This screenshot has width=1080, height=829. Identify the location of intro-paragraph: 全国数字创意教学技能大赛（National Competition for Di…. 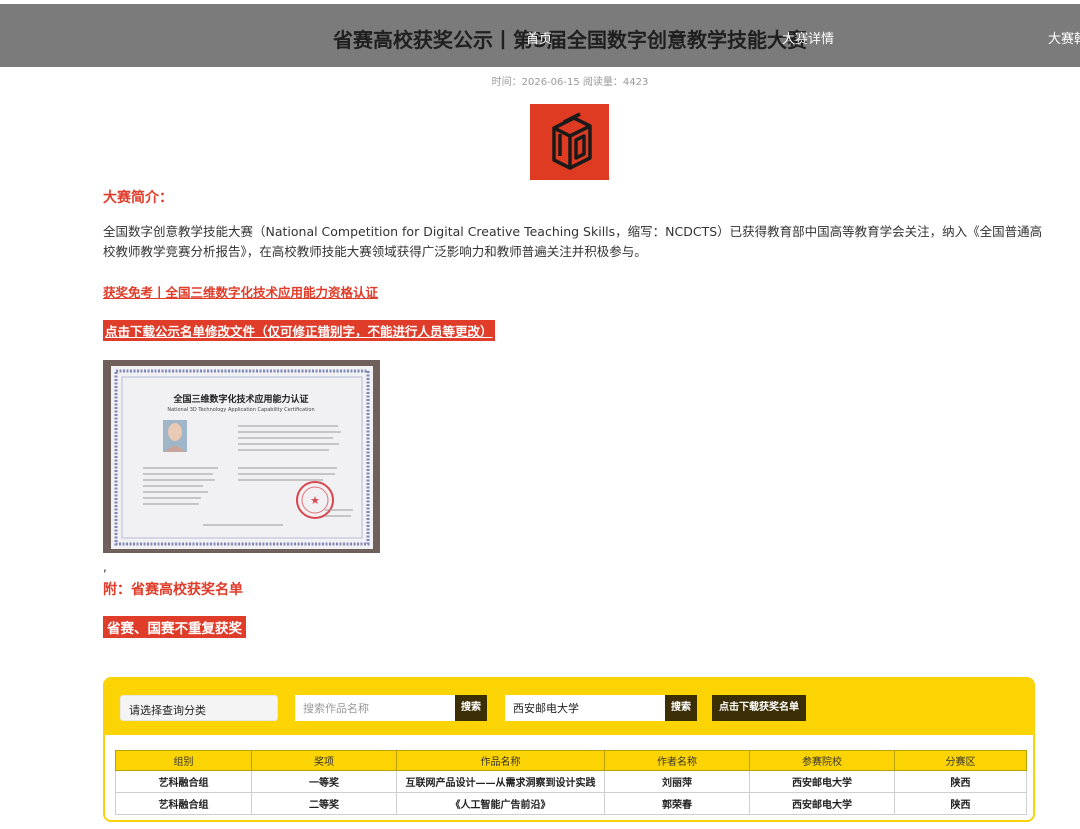
(573, 241).